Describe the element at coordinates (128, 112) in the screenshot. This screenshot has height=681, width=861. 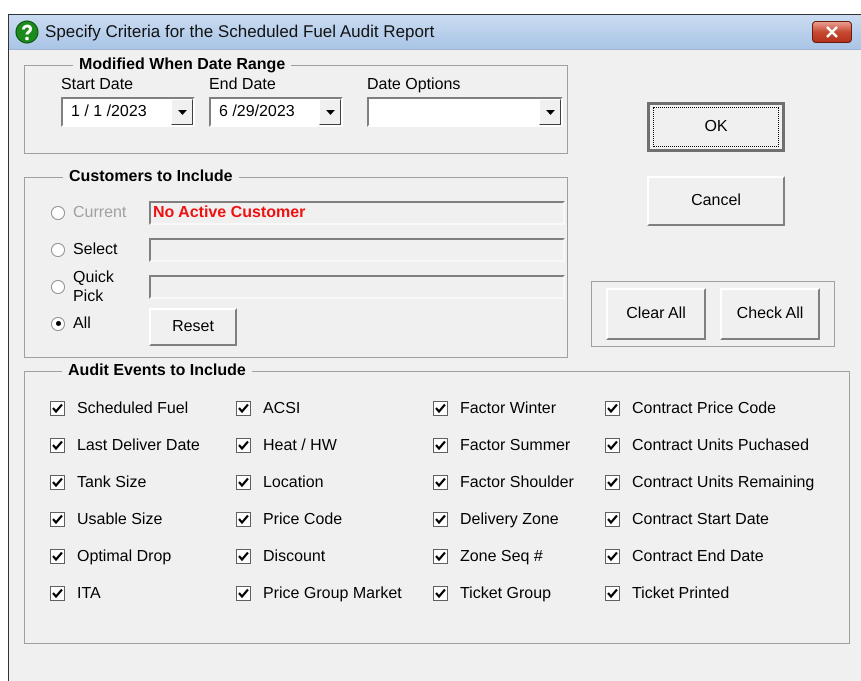
I see `date-picker: 1 / 1 /2023` at that location.